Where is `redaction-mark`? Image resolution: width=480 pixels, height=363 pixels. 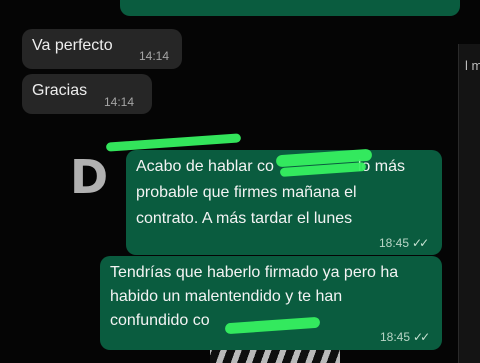 redaction-mark is located at coordinates (173, 142).